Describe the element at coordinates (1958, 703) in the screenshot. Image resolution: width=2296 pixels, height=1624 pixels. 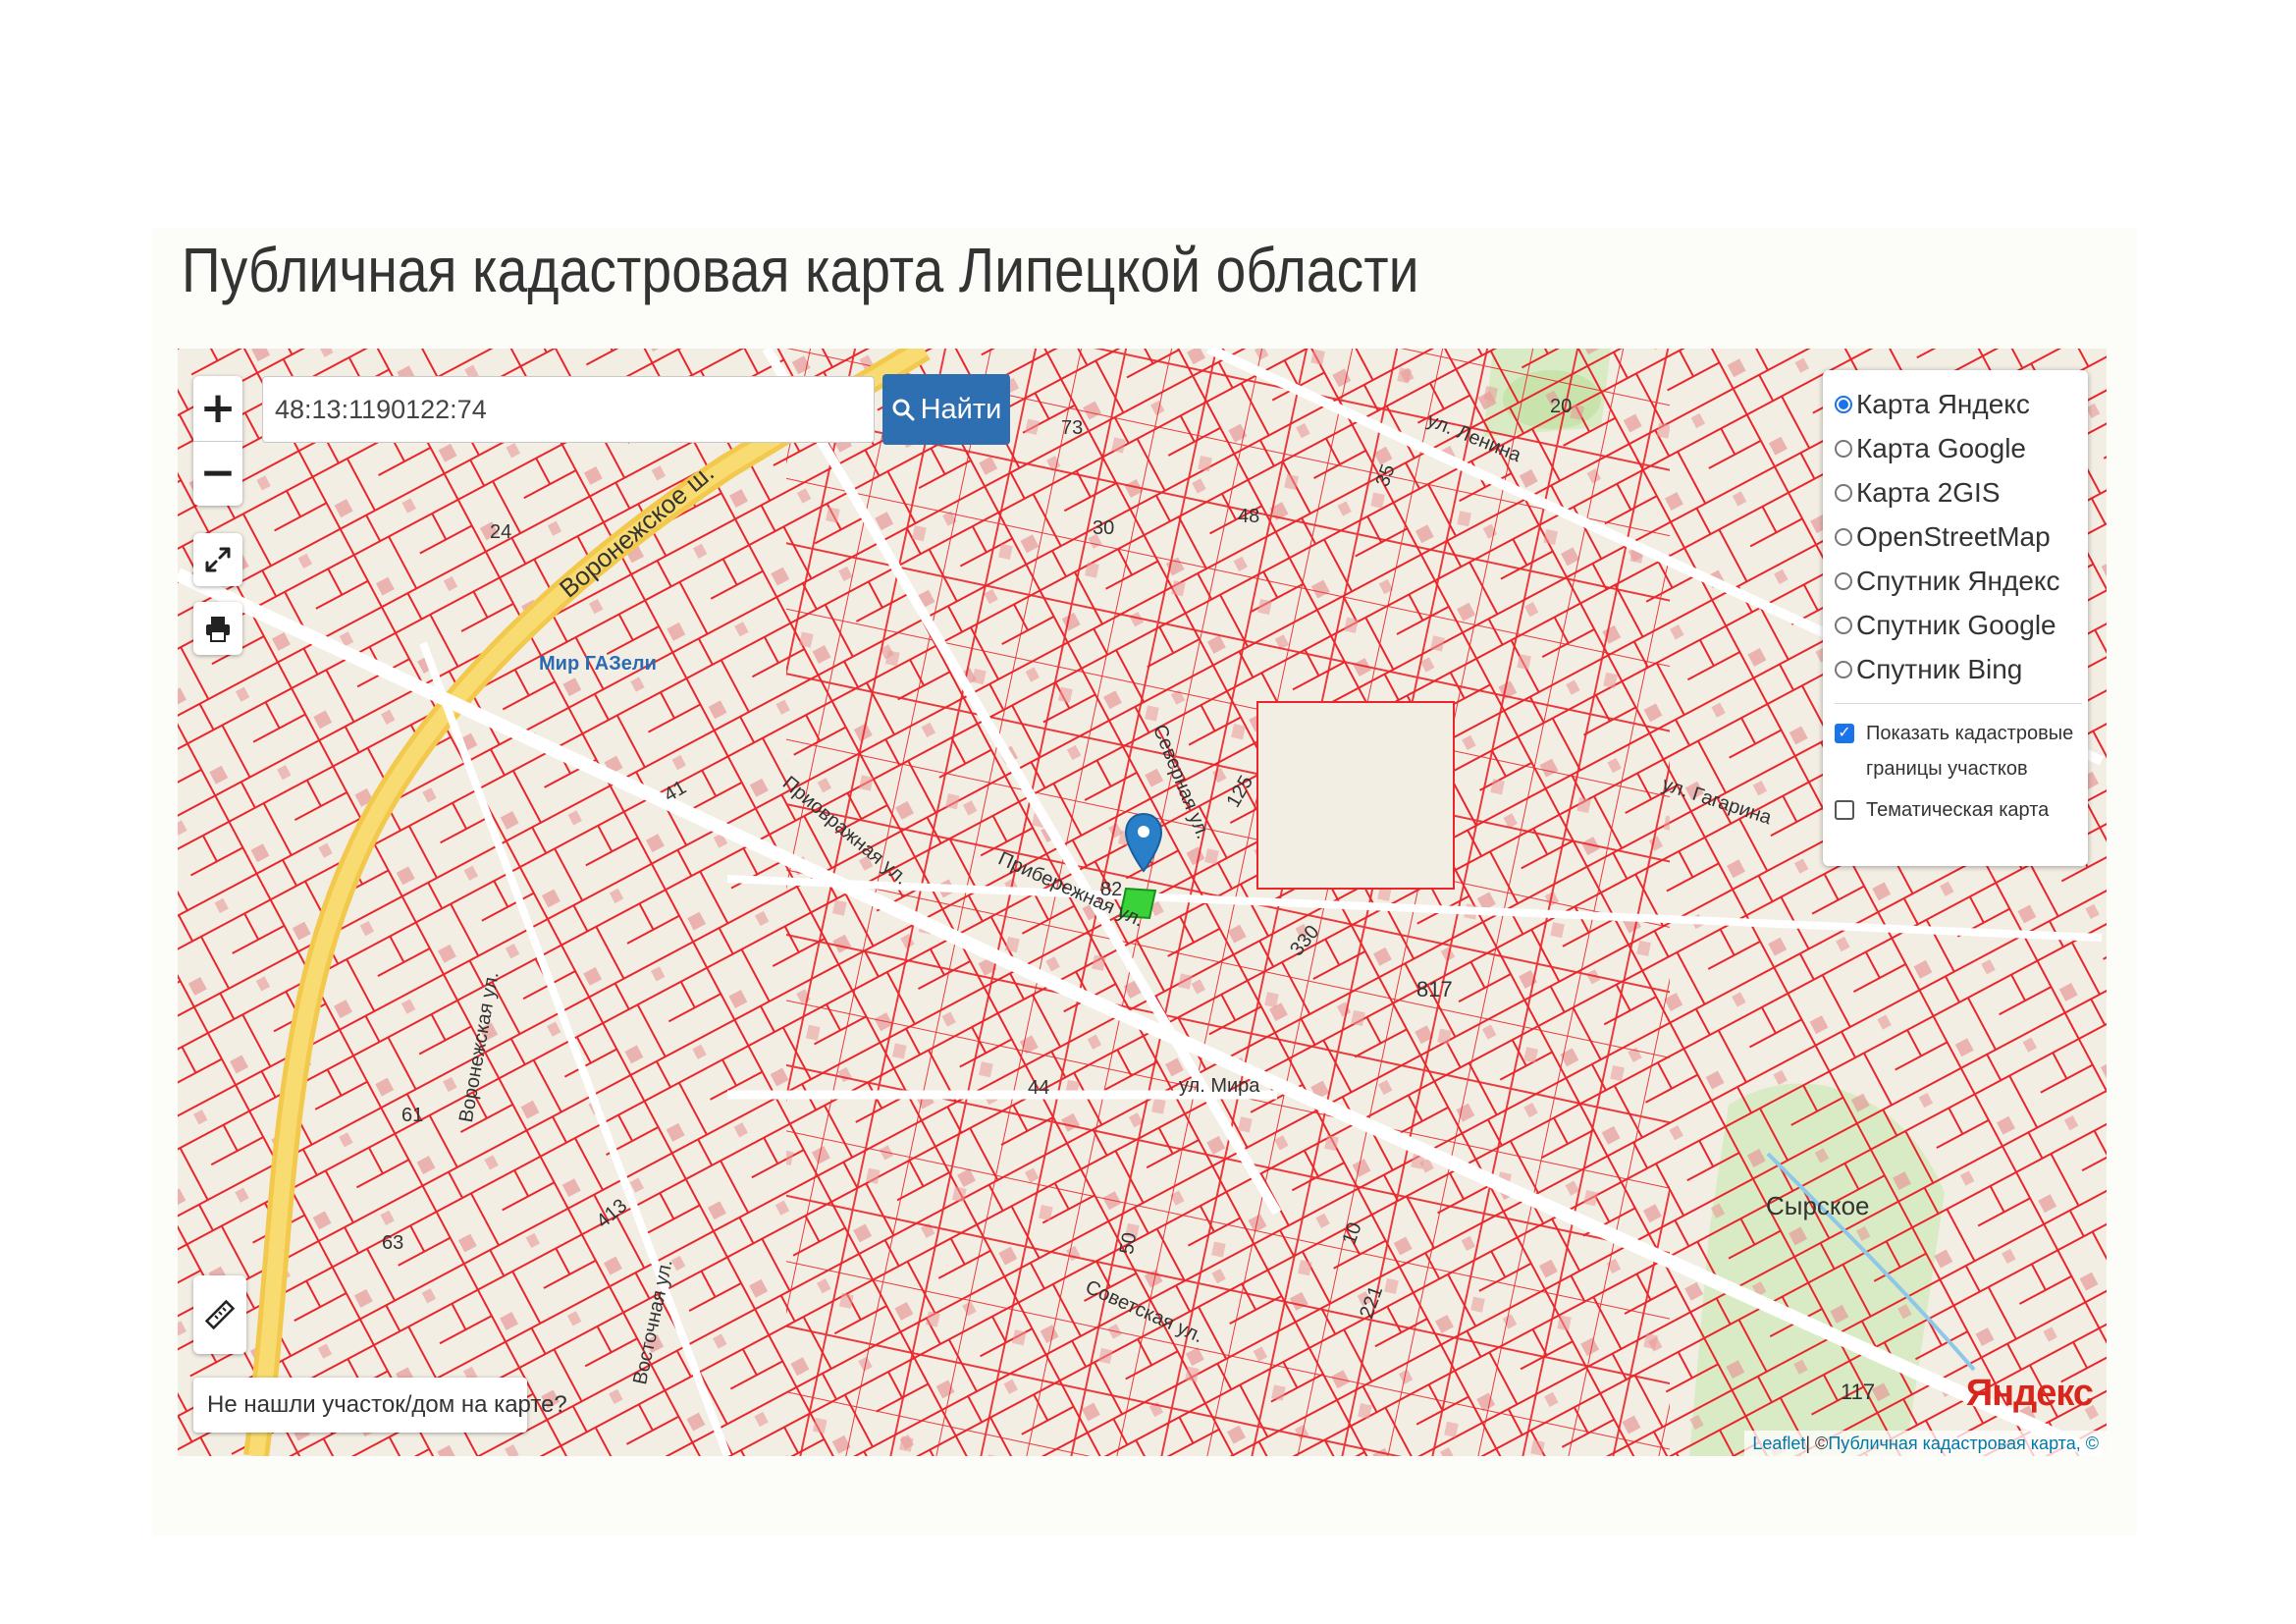
I see `layers-divider` at that location.